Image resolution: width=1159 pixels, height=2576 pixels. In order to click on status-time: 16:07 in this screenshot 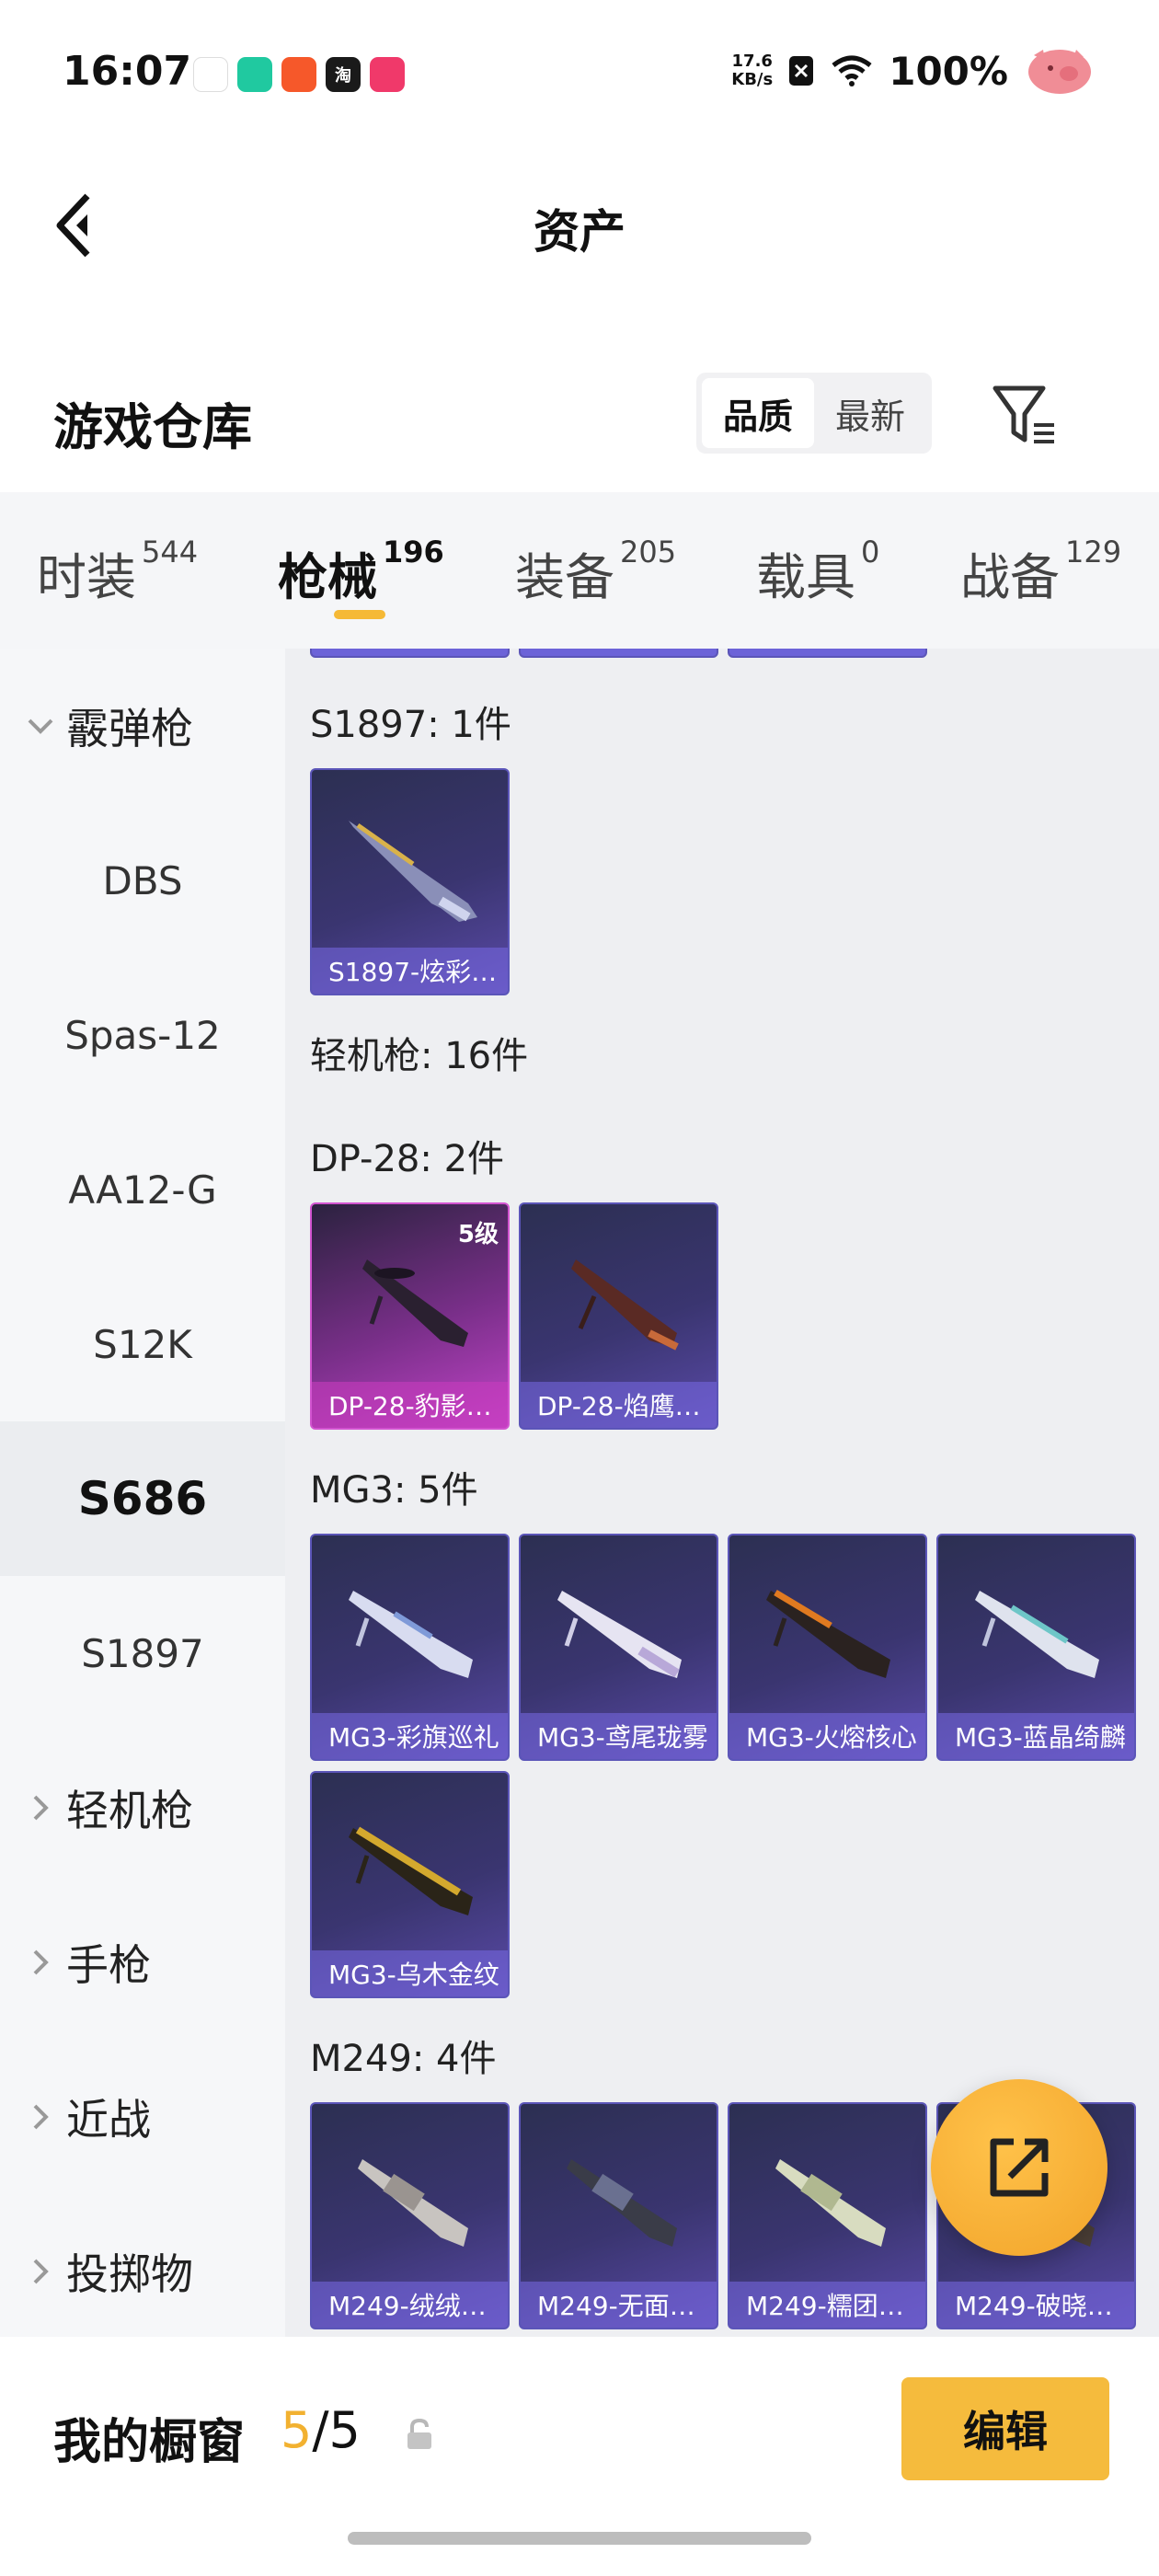, I will do `click(127, 71)`.